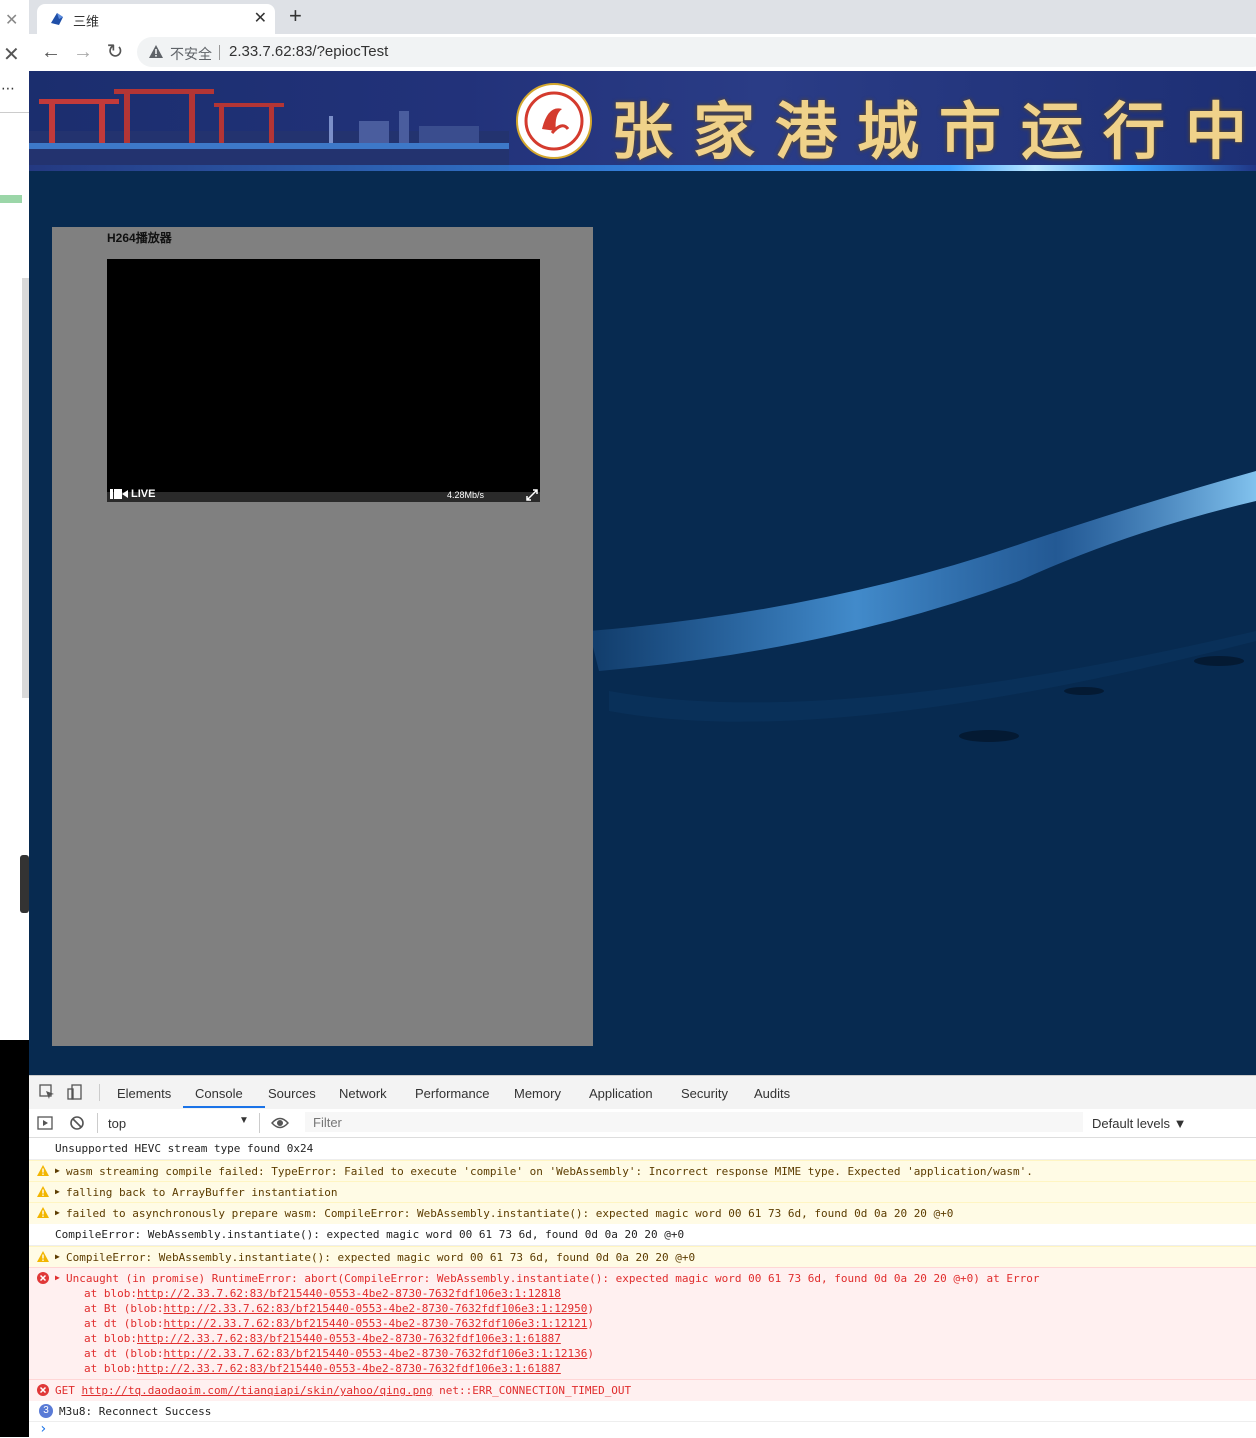  What do you see at coordinates (532, 495) in the screenshot?
I see `fullscreen-icon` at bounding box center [532, 495].